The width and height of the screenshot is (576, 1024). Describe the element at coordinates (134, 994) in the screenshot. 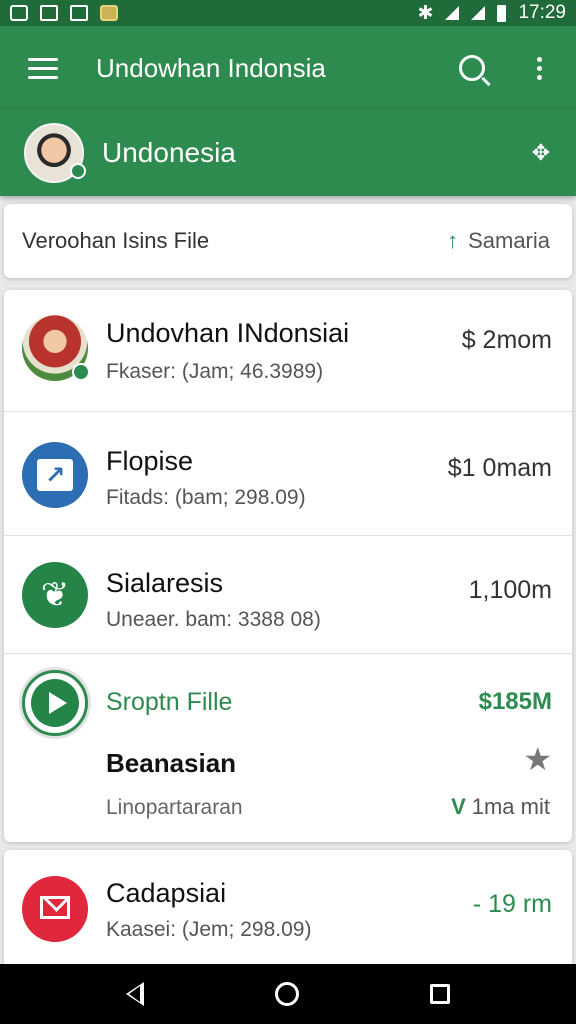

I see `back-icon` at that location.